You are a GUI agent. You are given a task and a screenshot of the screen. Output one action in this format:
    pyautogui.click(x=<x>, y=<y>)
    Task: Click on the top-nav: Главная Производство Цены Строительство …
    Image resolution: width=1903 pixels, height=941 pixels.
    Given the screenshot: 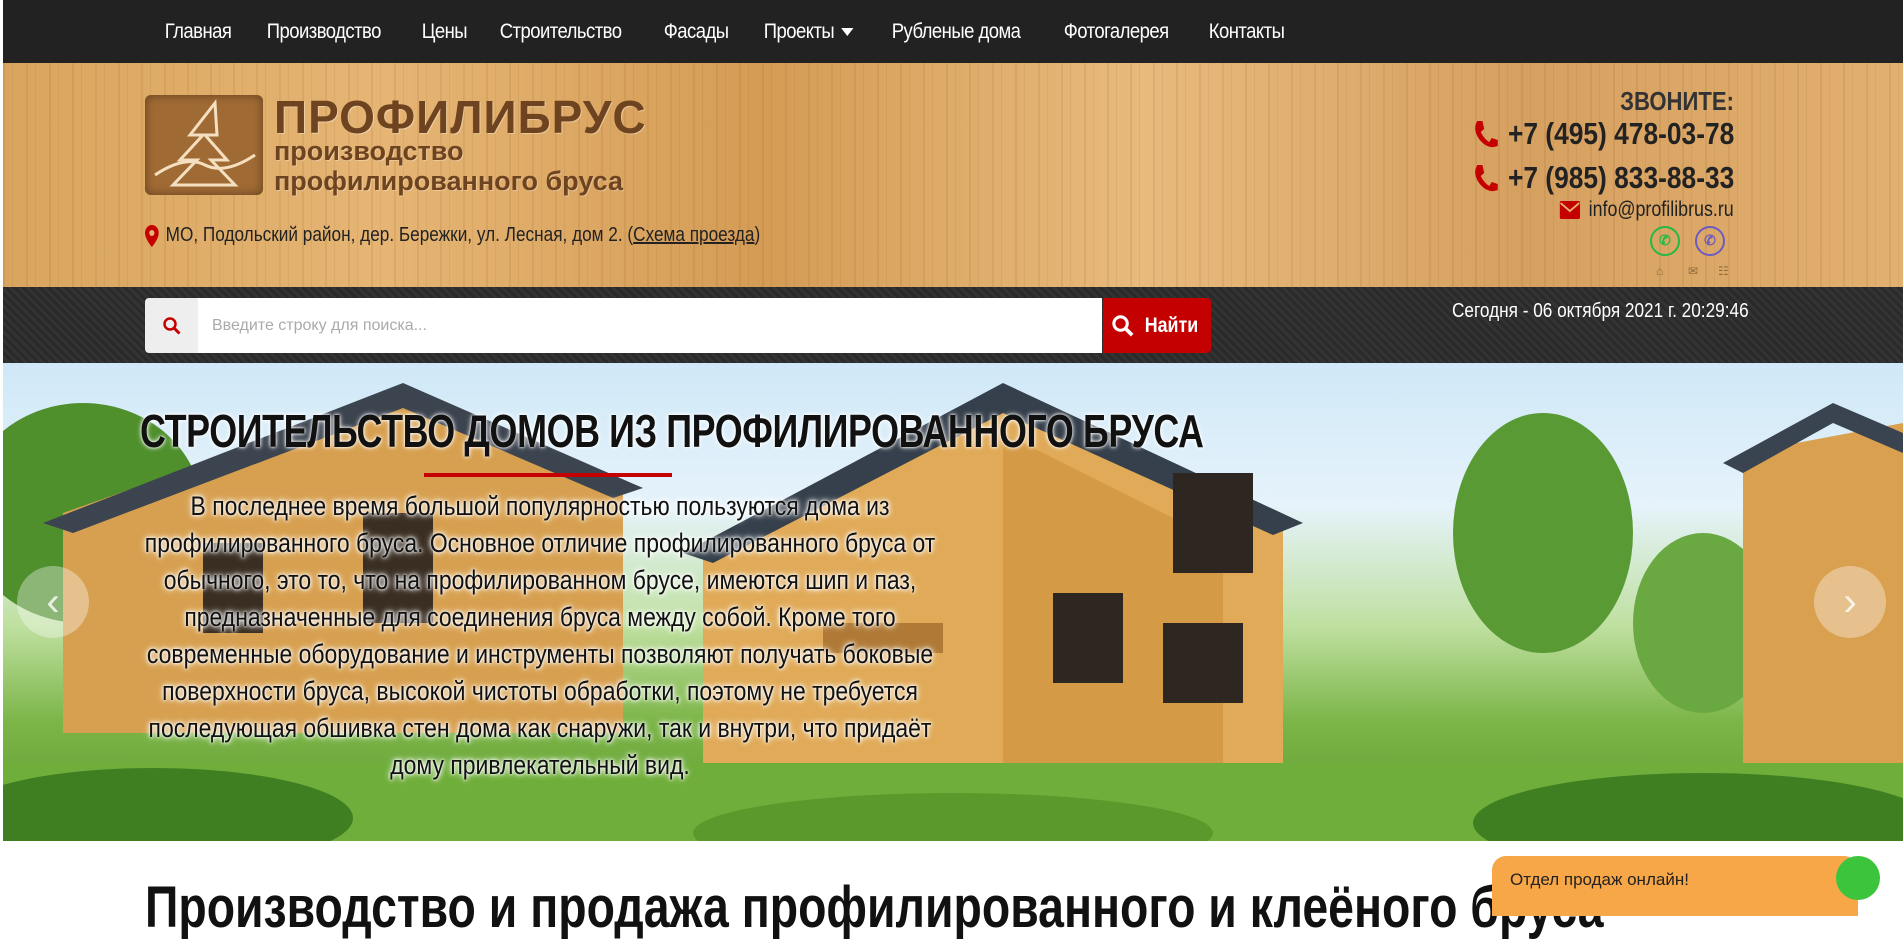 What is the action you would take?
    pyautogui.click(x=953, y=31)
    